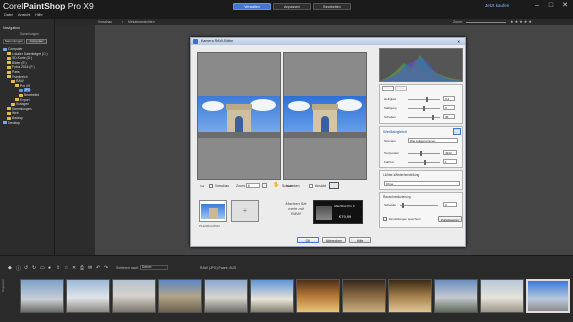 This screenshot has width=573, height=322. What do you see at coordinates (98, 268) in the screenshot?
I see `undo-icon: ↶` at bounding box center [98, 268].